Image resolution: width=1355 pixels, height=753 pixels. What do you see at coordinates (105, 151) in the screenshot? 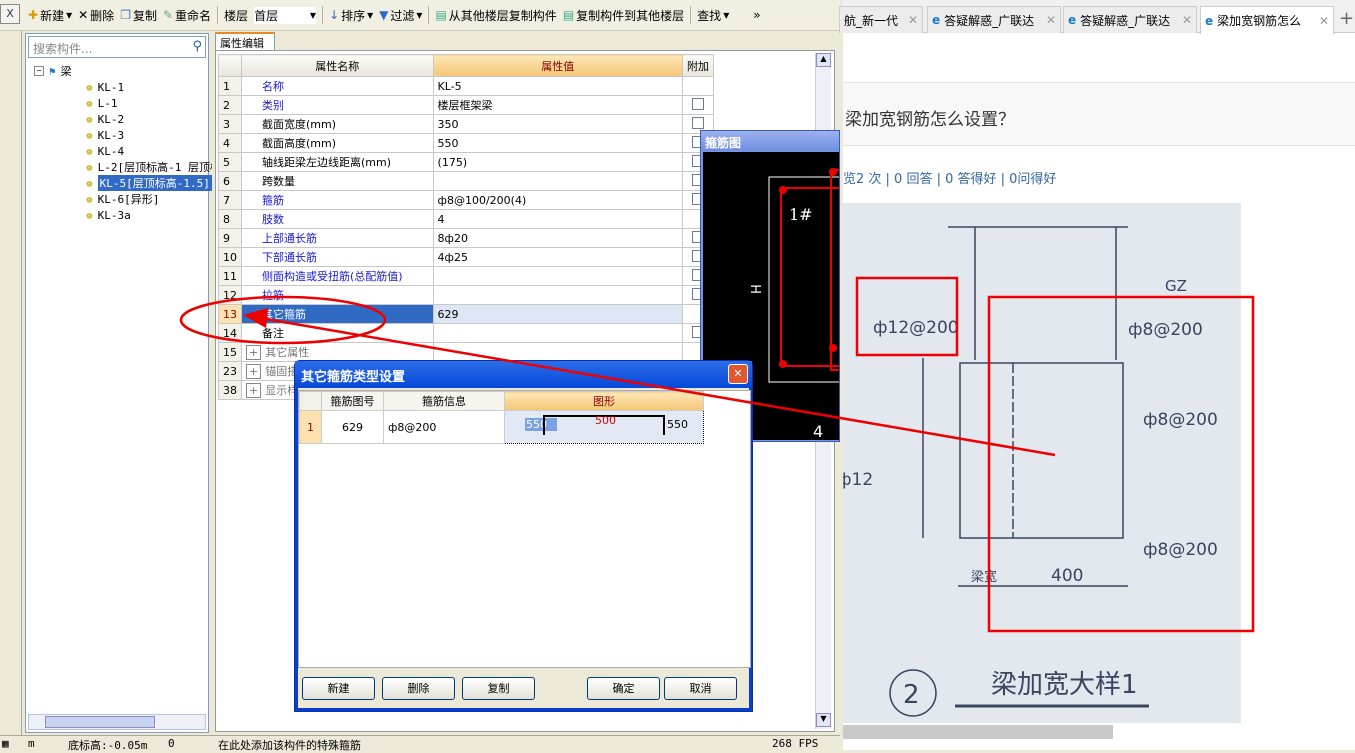
I see `tree-item: ❁ KL-4` at bounding box center [105, 151].